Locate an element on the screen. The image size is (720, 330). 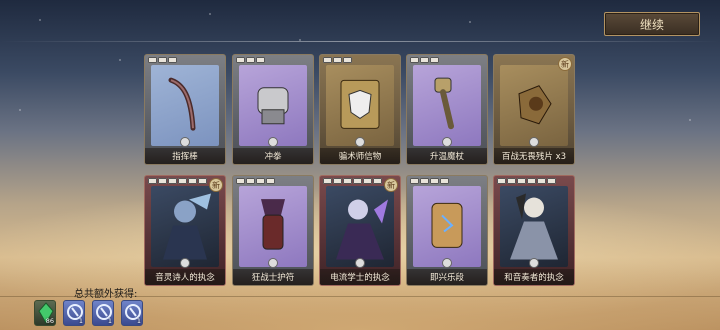
scholar-portrait-icon is located at coordinates (360, 226).